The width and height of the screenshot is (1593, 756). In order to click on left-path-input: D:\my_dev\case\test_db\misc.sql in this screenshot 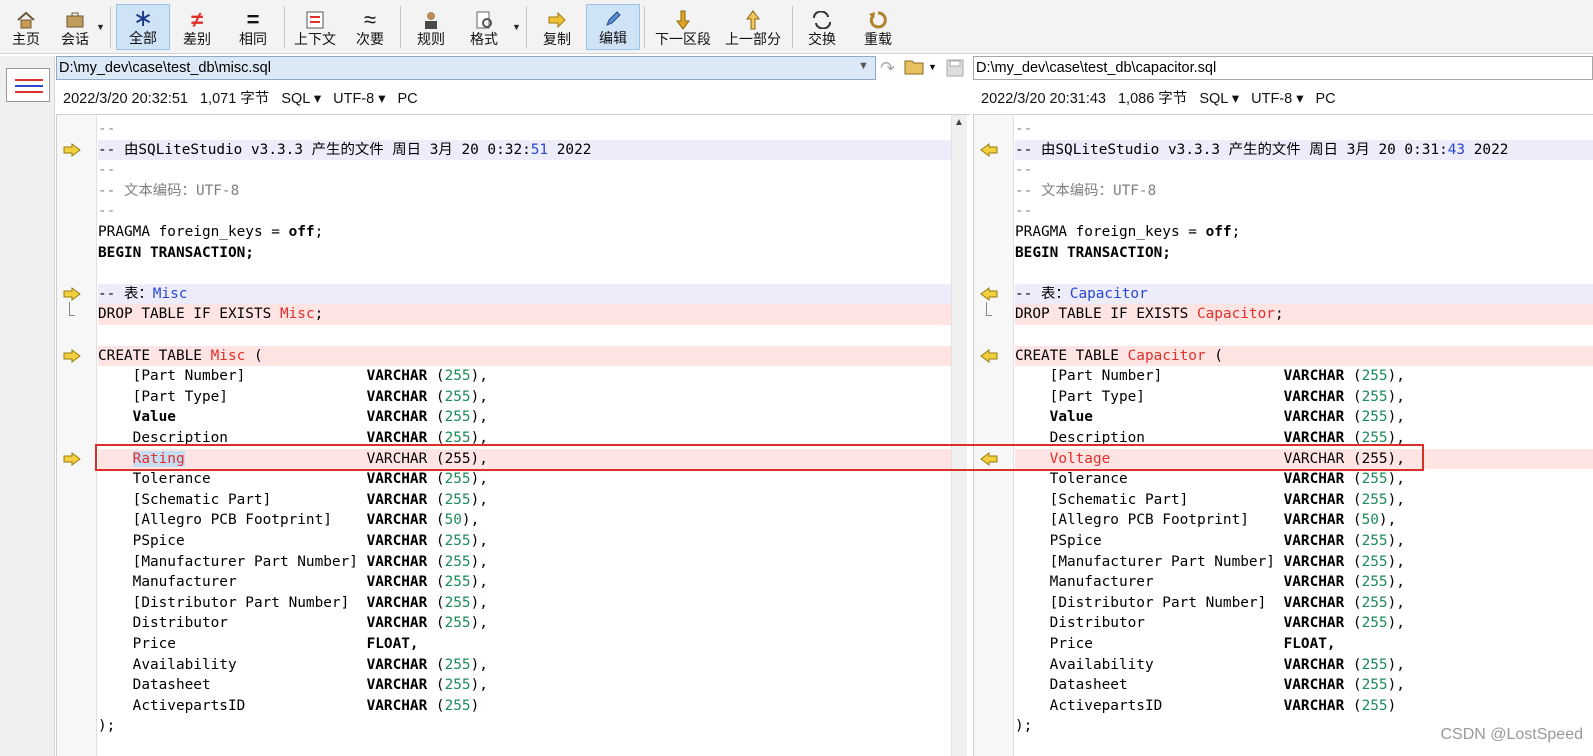, I will do `click(466, 68)`.